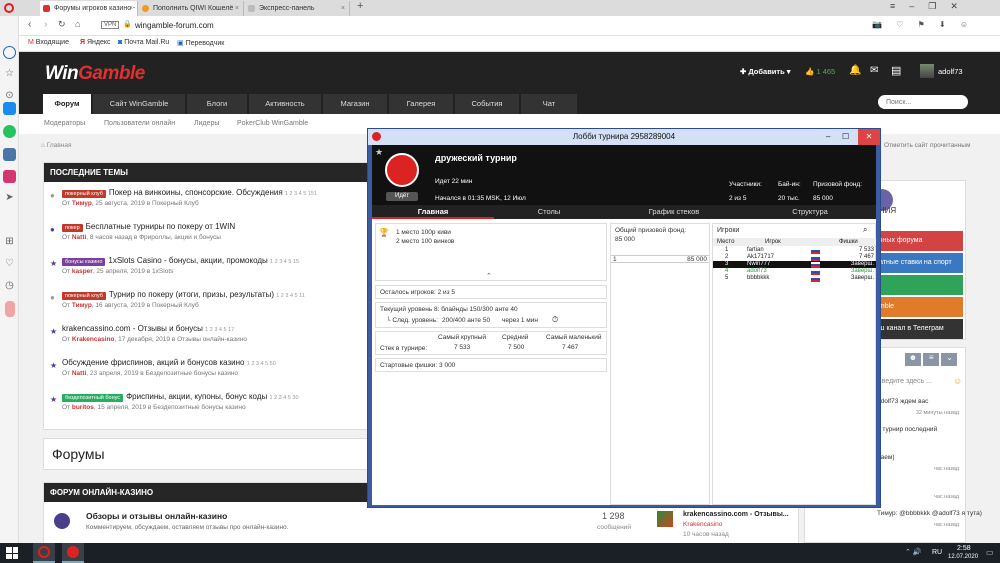 This screenshot has width=1000, height=563. Describe the element at coordinates (487, 104) in the screenshot. I see `nav-events: События` at that location.